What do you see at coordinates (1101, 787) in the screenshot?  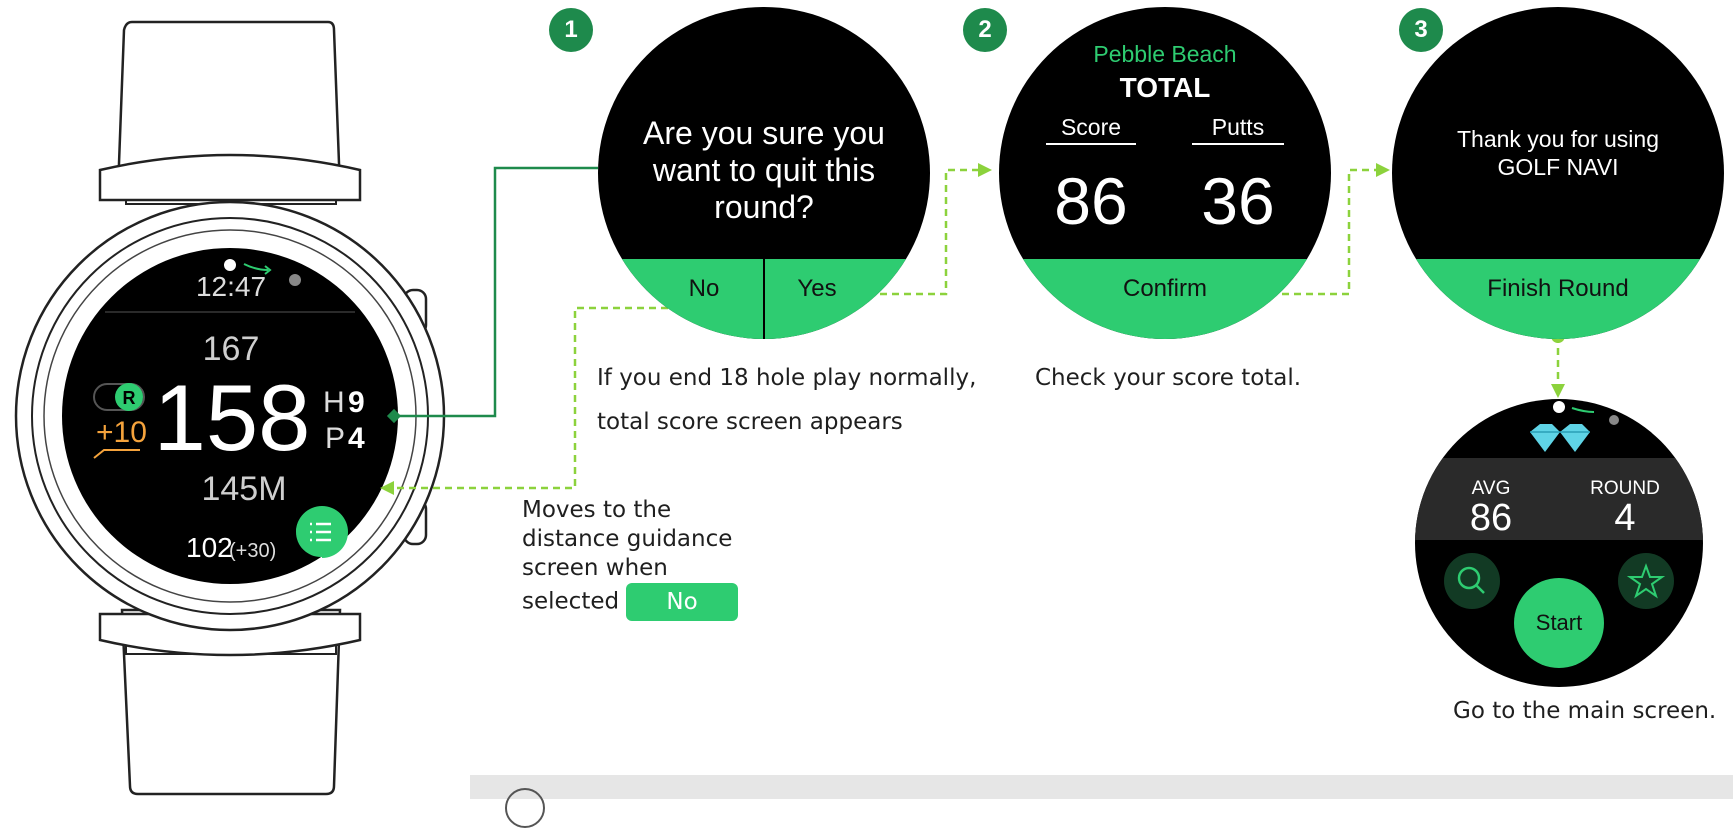 I see `note-bar` at bounding box center [1101, 787].